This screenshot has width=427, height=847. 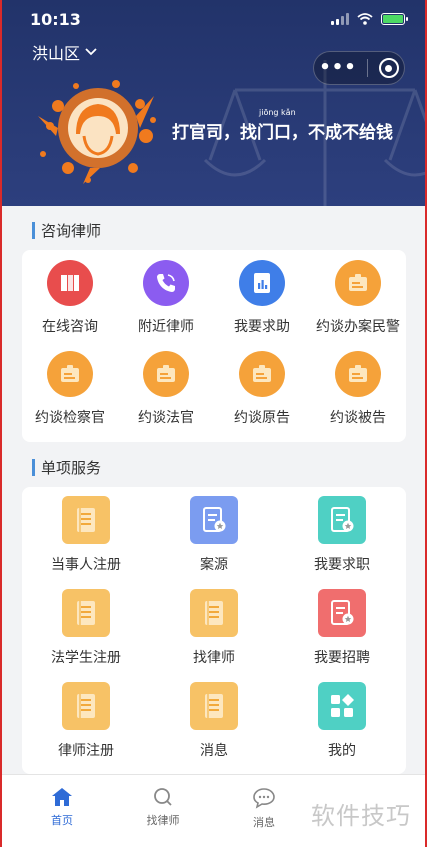 I want to click on consult-item-label: 约谈原告, so click(x=262, y=418).